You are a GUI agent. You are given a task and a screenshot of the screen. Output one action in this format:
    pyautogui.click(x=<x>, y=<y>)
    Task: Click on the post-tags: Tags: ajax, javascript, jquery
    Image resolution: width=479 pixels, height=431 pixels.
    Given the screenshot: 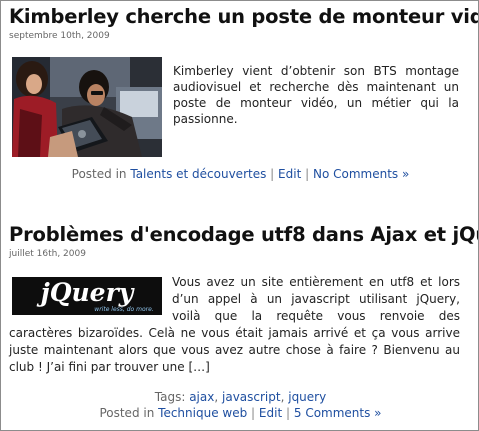 What is the action you would take?
    pyautogui.click(x=240, y=397)
    